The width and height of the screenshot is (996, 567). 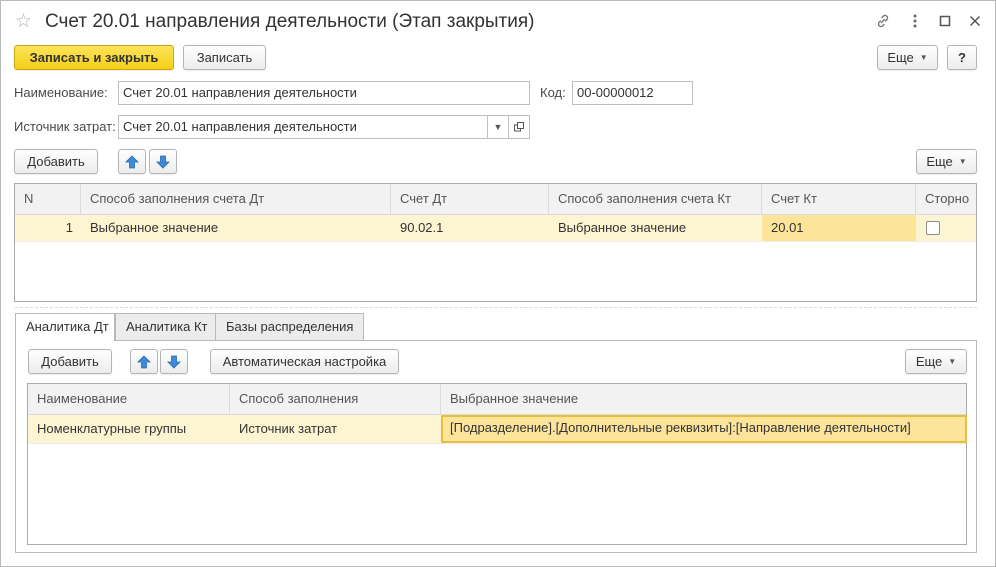 I want to click on top-table-more-button: Еще ▼, so click(x=946, y=161).